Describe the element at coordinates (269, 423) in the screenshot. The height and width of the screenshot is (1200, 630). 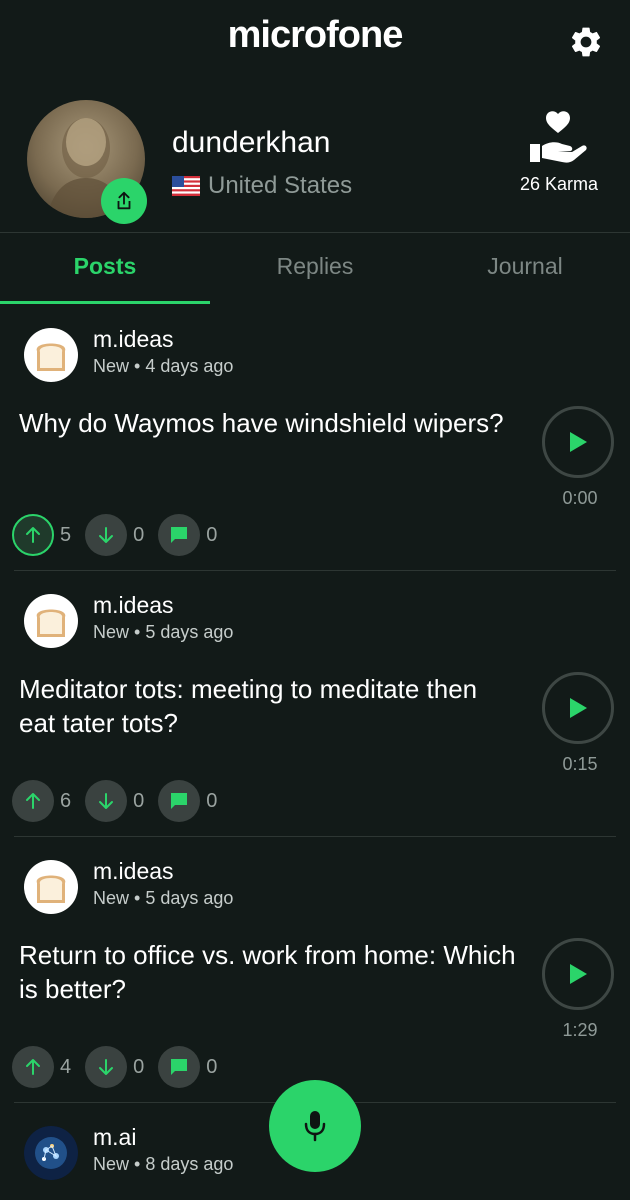
I see `post-title: Why do Waymos have windshield wipers?` at that location.